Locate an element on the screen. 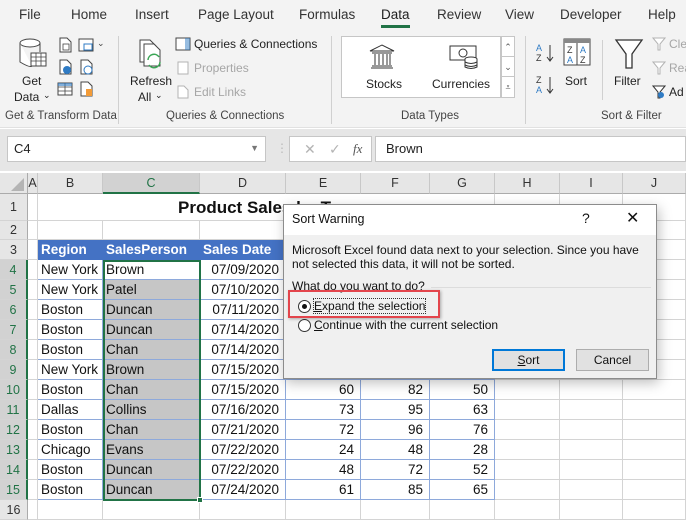  tab-file: File is located at coordinates (30, 14).